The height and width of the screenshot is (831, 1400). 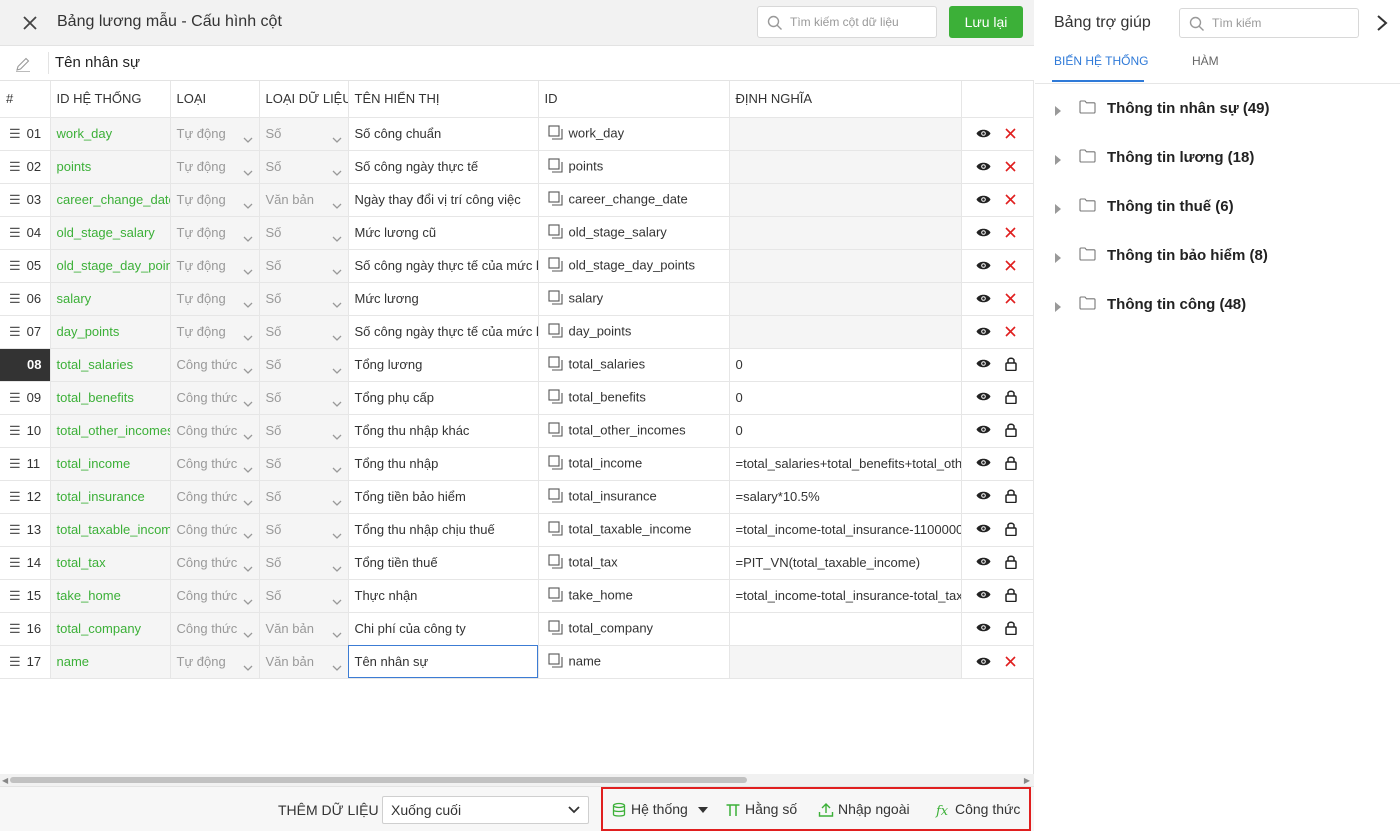 I want to click on display-name-cell: Chi phí của công ty, so click(x=443, y=629).